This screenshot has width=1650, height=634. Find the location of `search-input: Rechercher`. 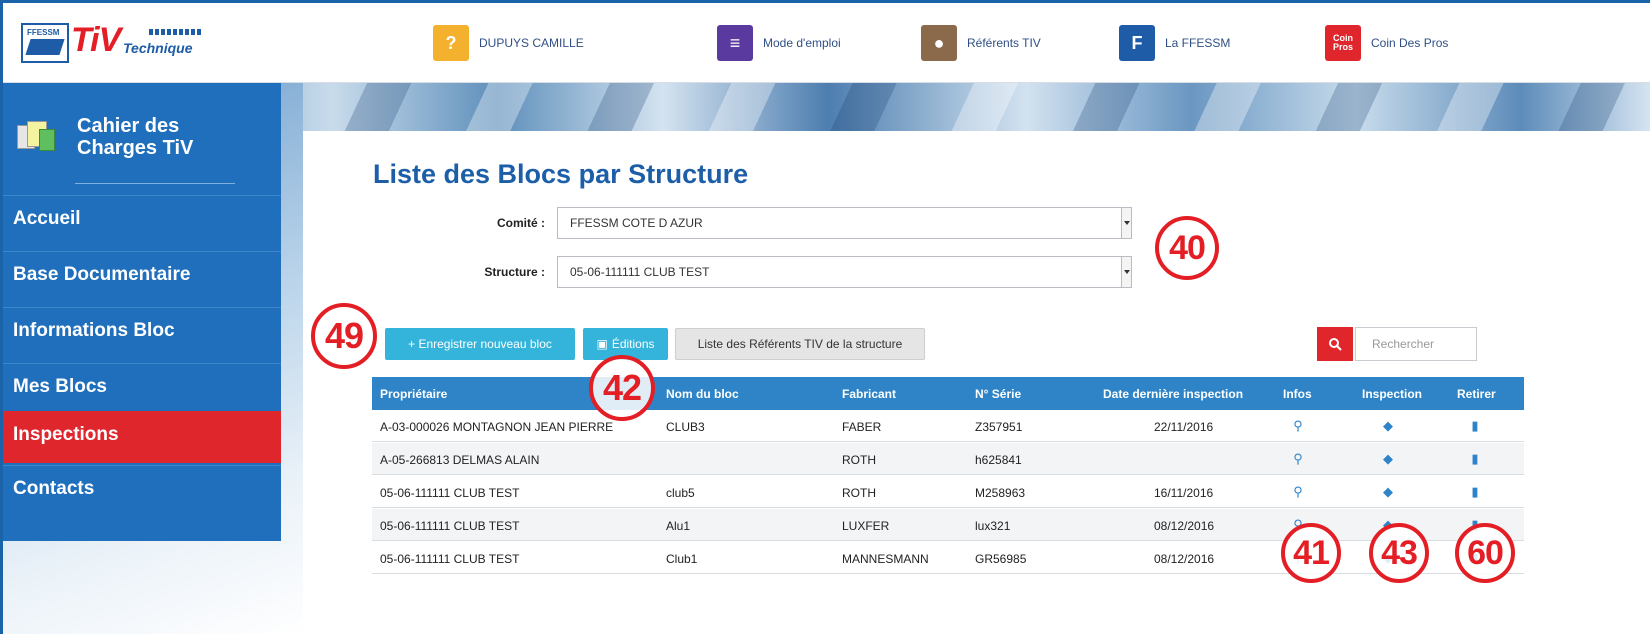

search-input: Rechercher is located at coordinates (1416, 344).